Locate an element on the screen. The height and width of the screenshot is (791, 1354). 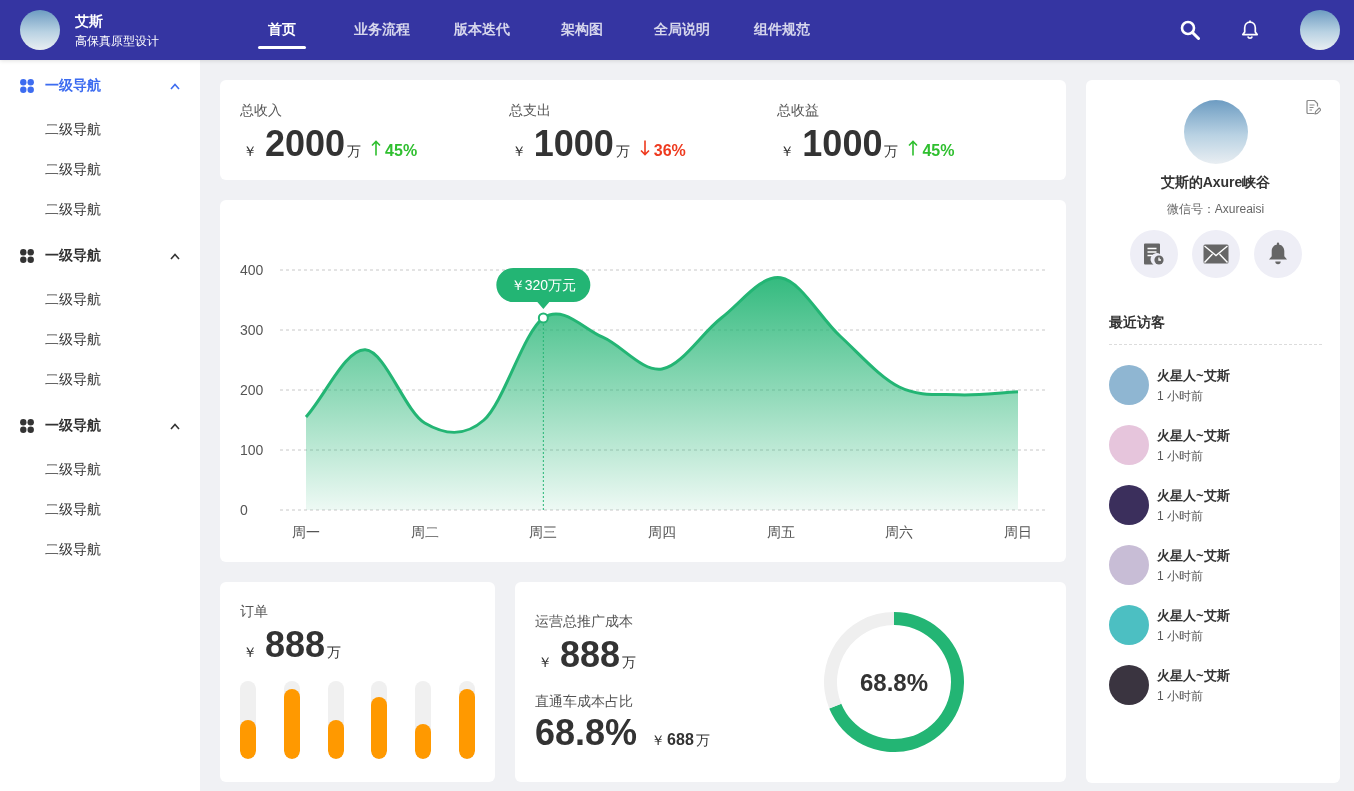
ratio-value: 68.8% is located at coordinates (586, 733).